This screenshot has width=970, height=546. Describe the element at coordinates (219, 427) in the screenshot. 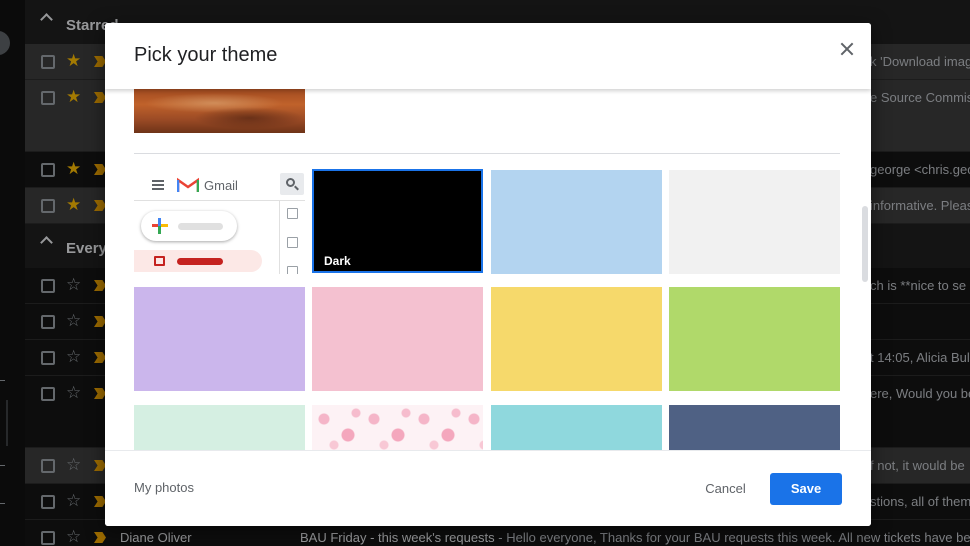

I see `theme-tile-mint` at that location.